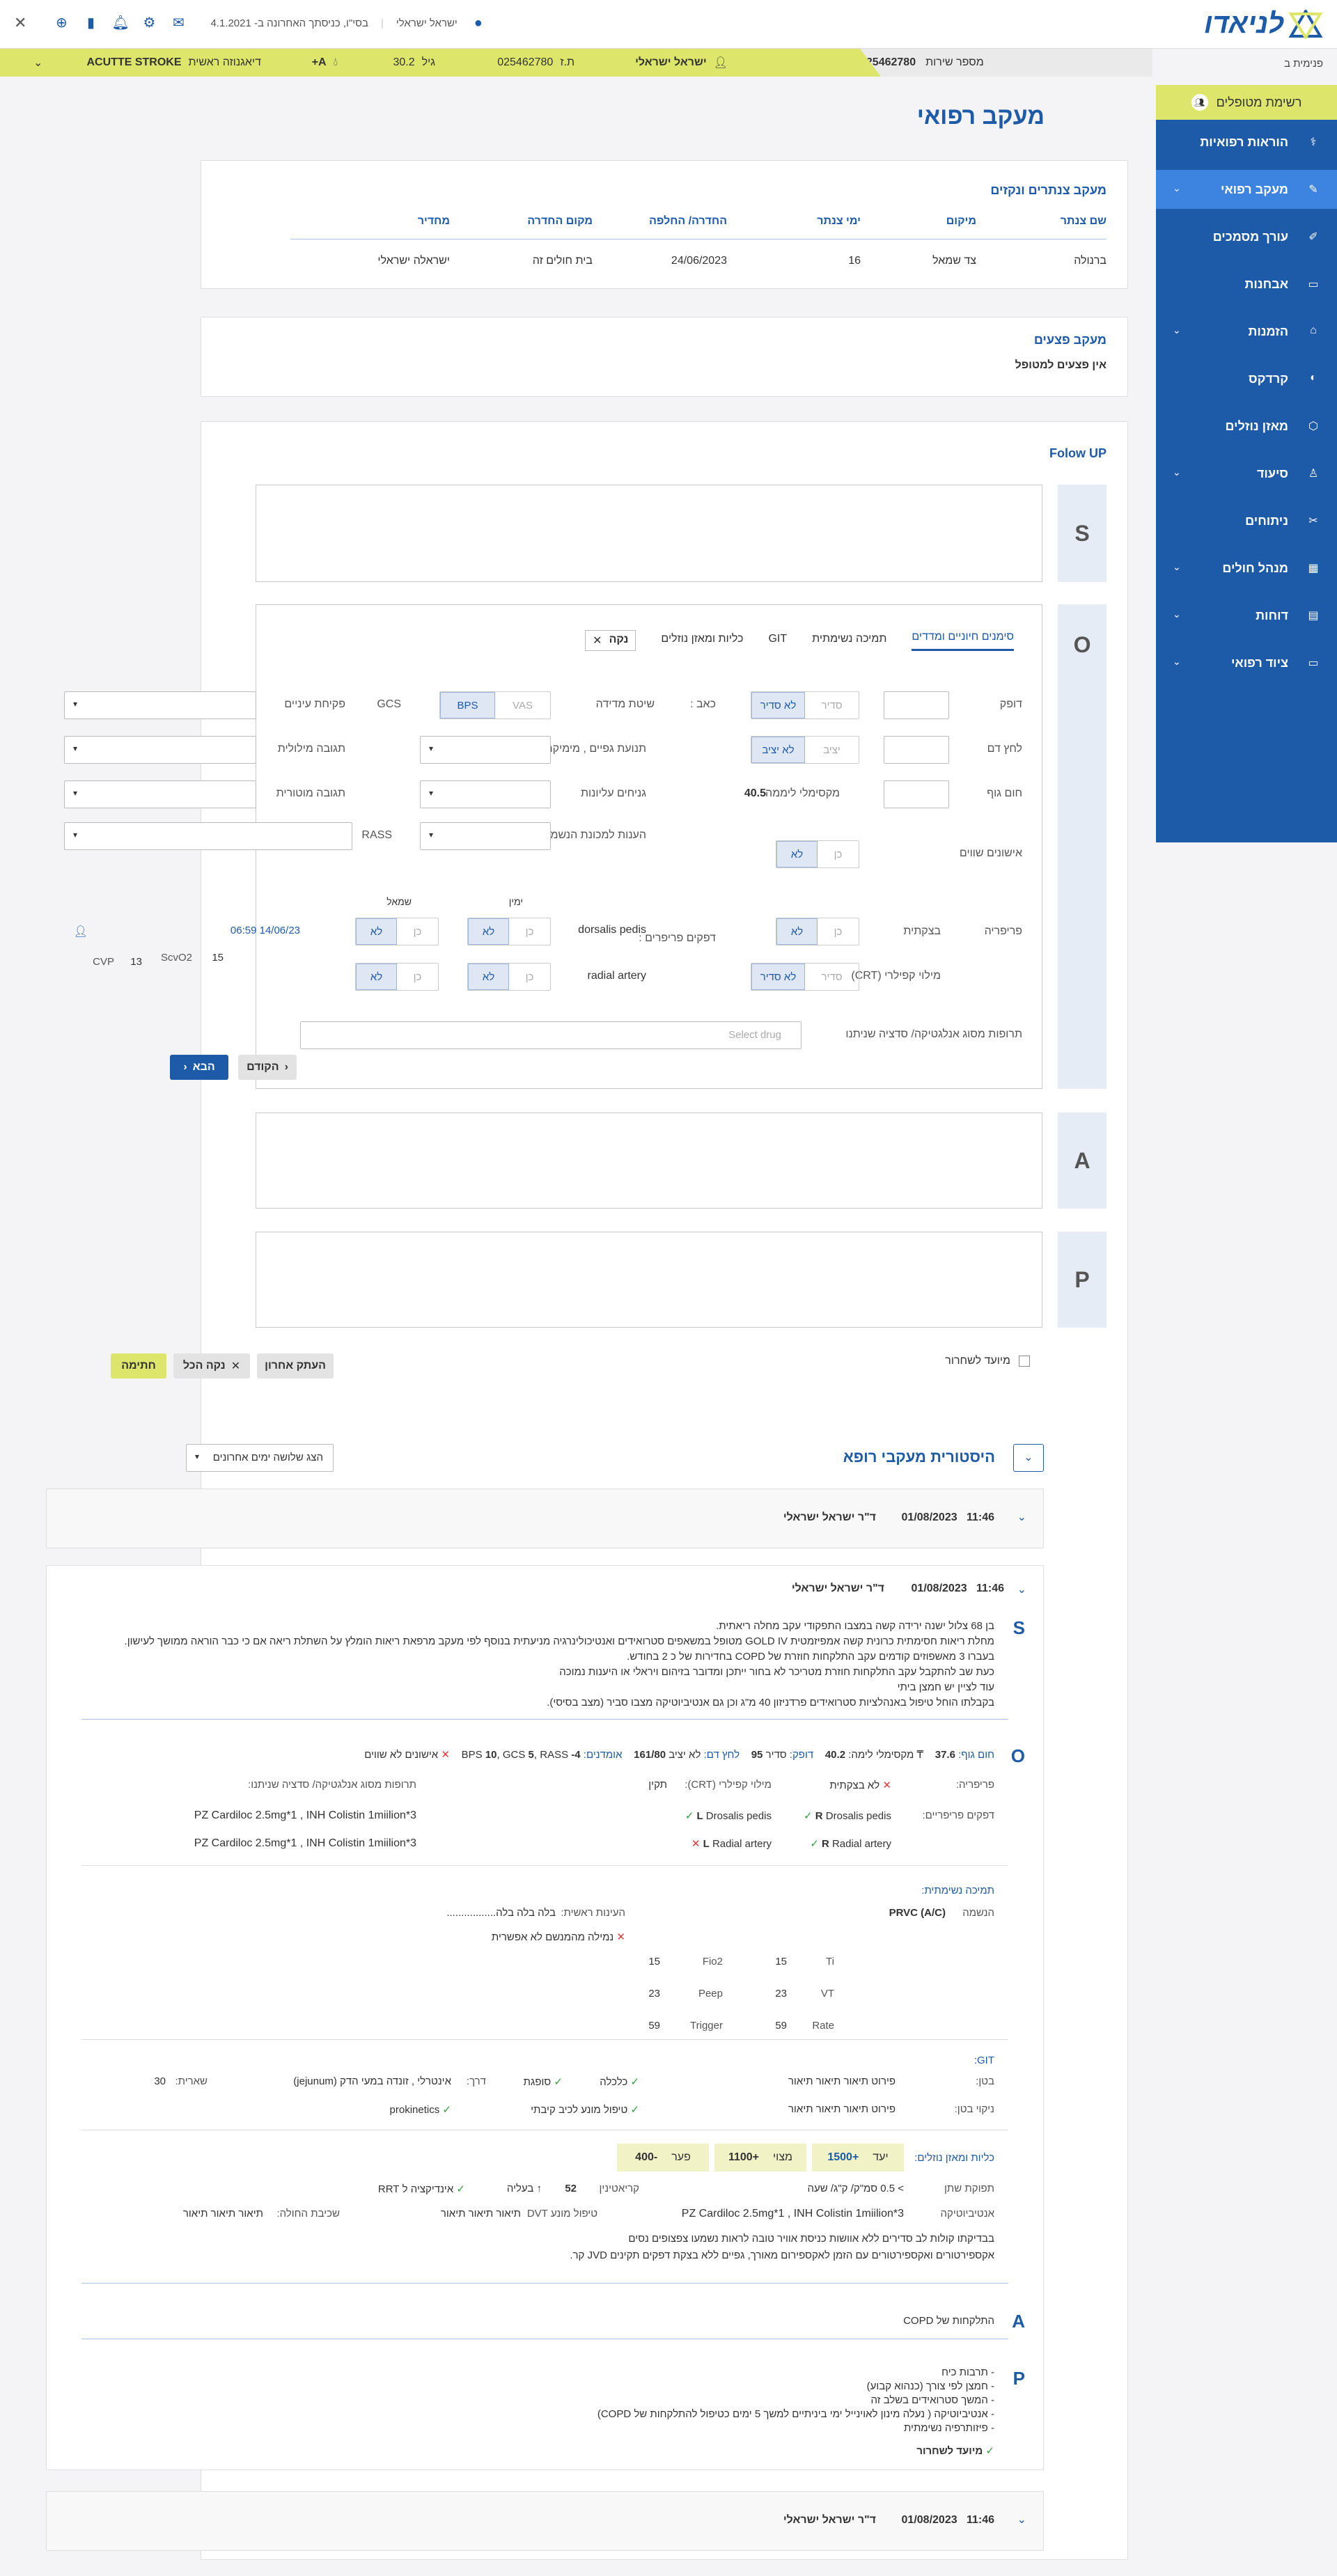  I want to click on dorsalis-left-toggle: כן לא, so click(397, 931).